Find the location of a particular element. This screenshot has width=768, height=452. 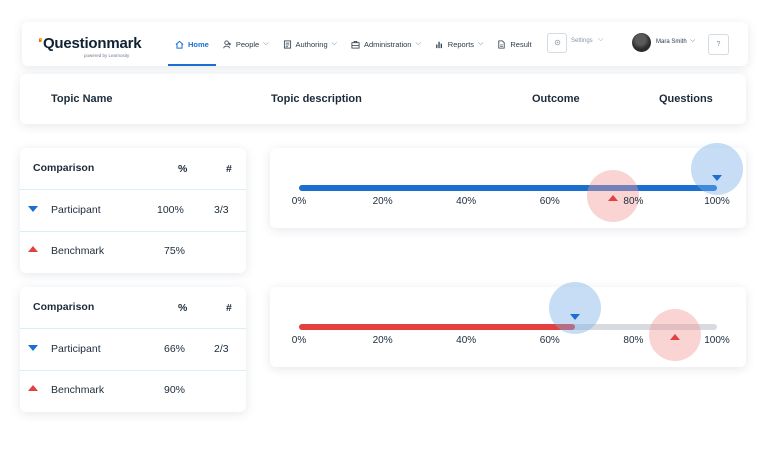

nav-item-label: Result is located at coordinates (521, 44).